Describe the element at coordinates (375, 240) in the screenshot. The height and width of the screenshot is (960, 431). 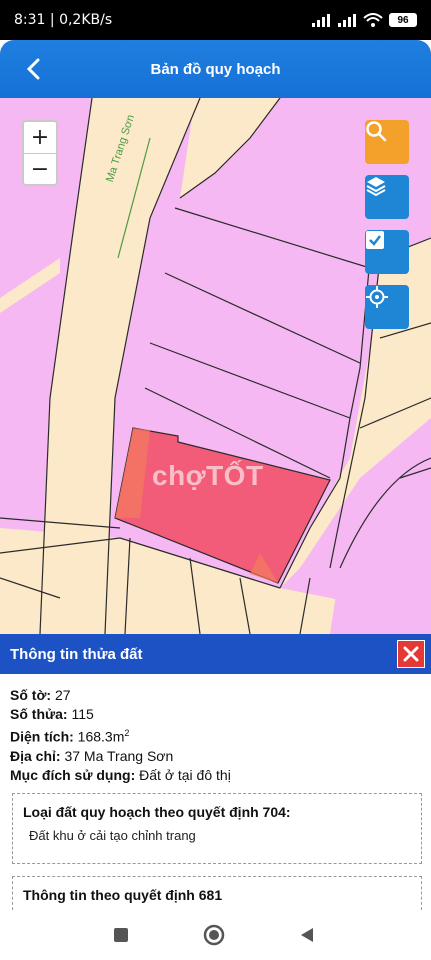
I see `checkbox-icon` at that location.